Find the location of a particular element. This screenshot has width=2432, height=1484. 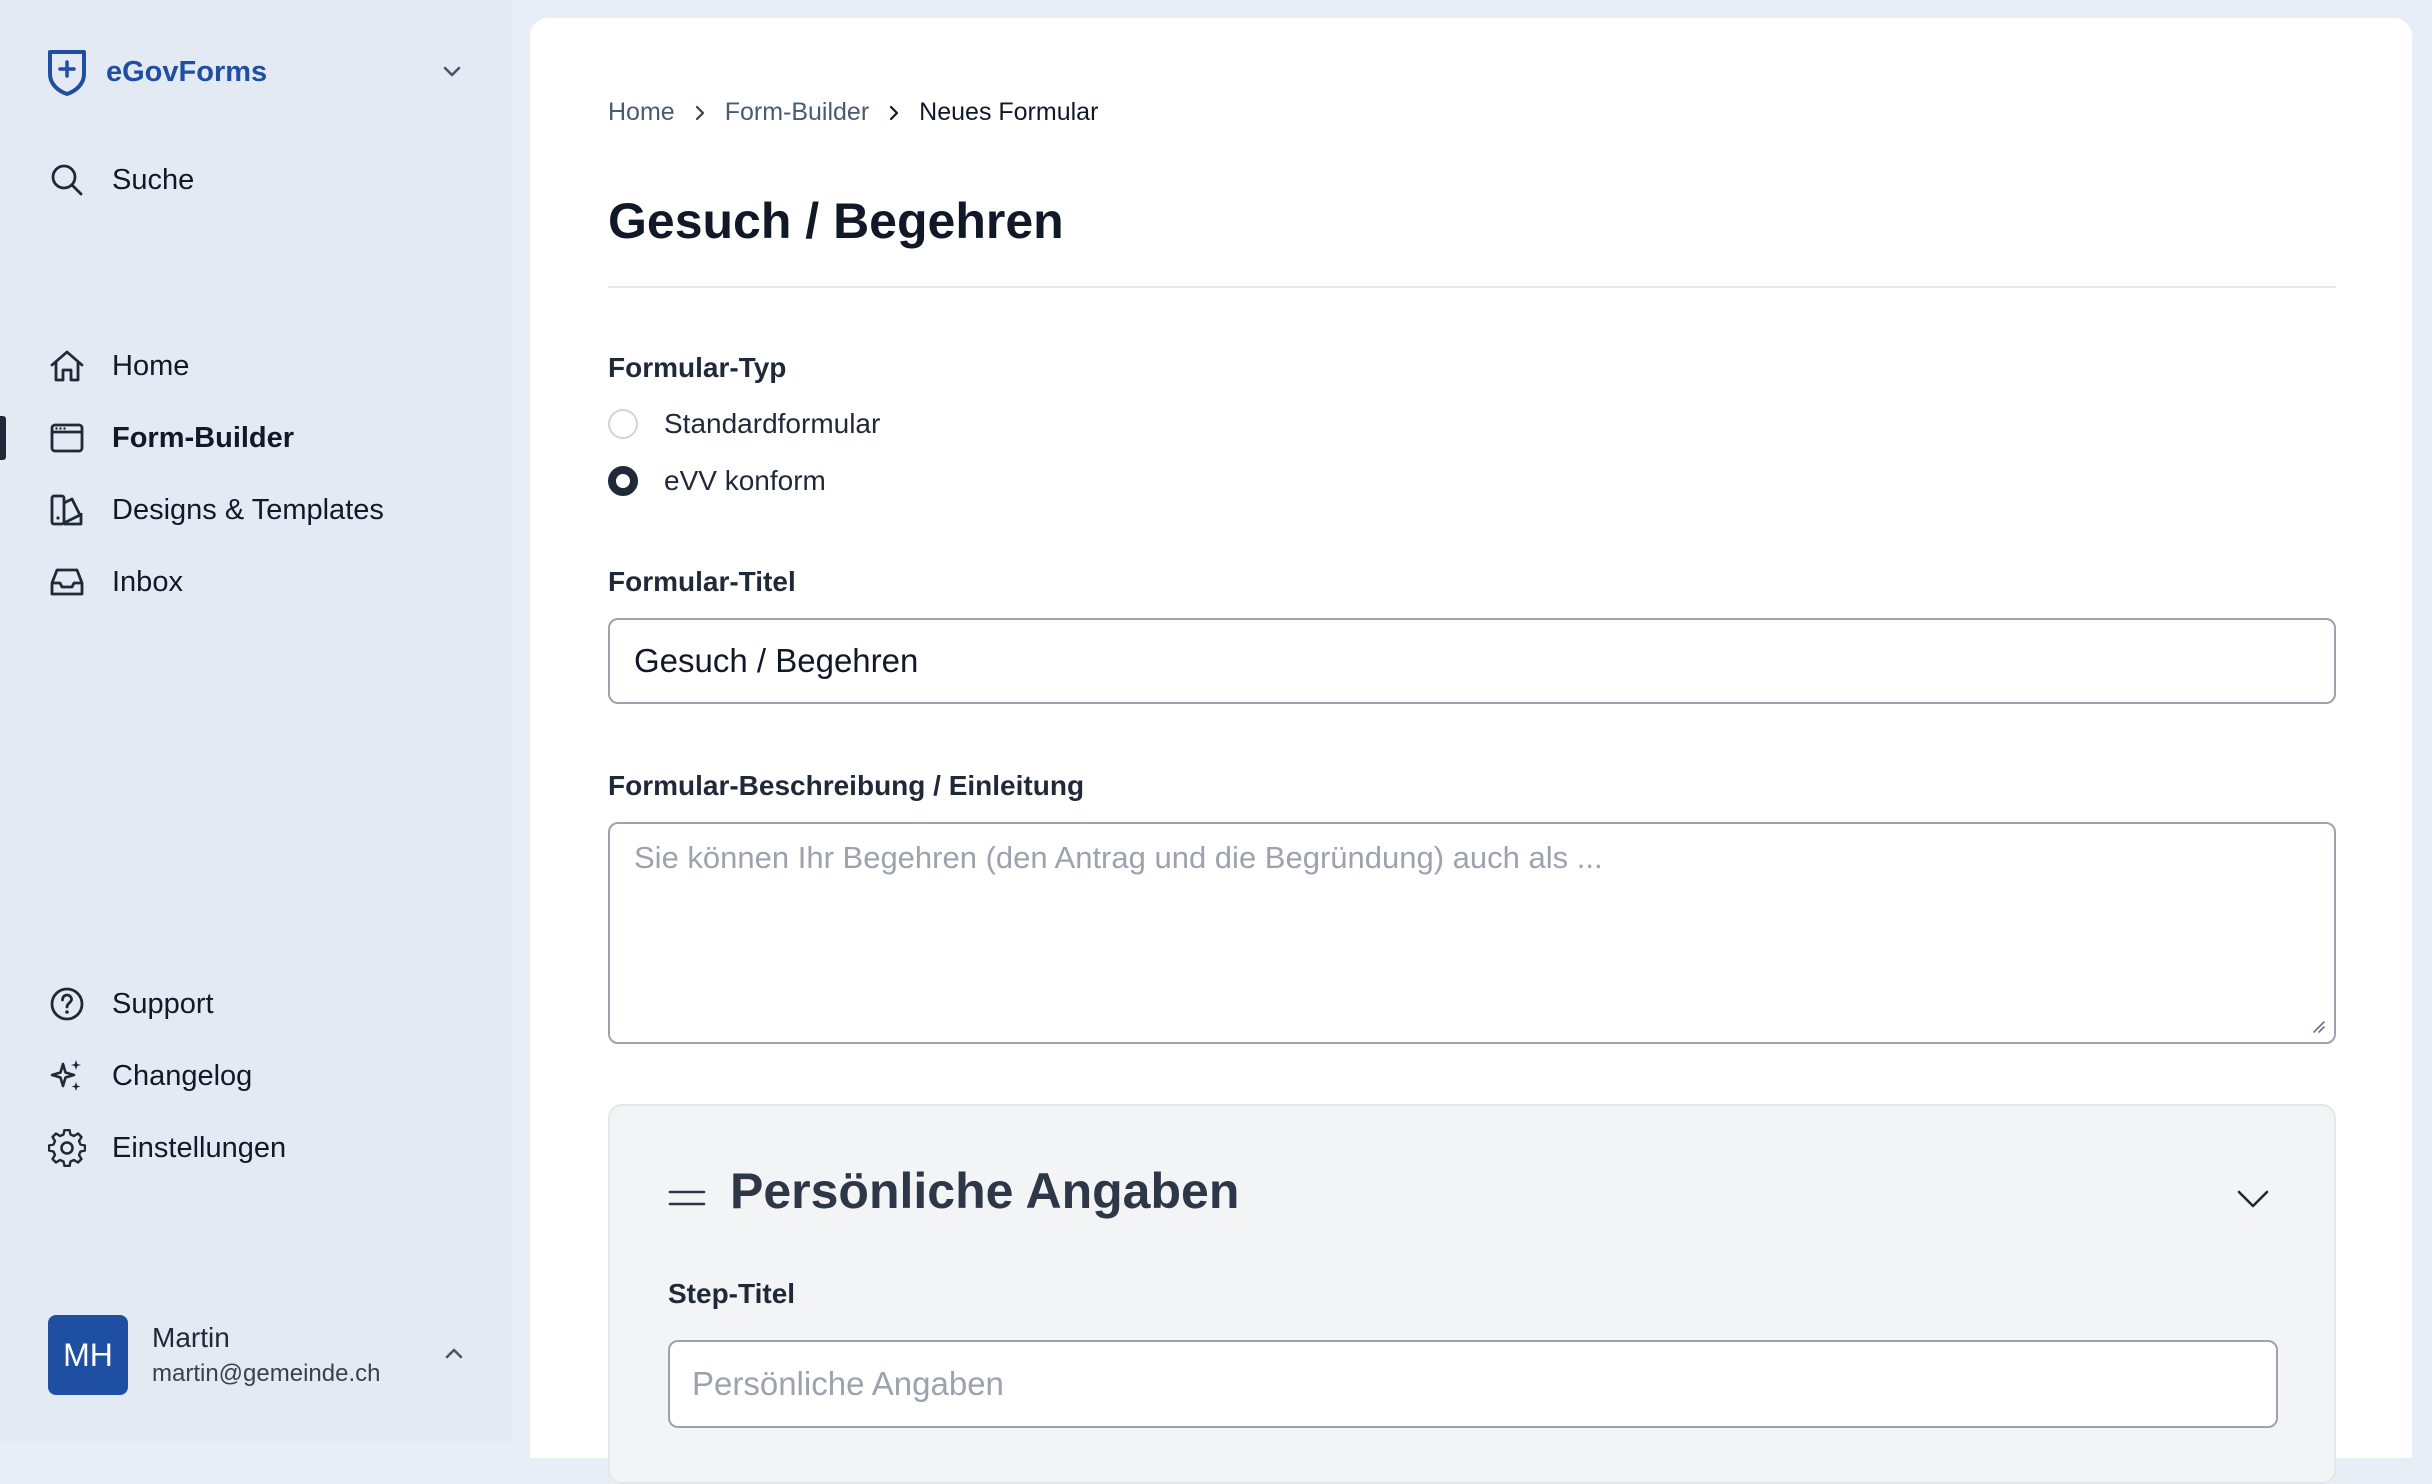

radio-button-selected is located at coordinates (623, 481).